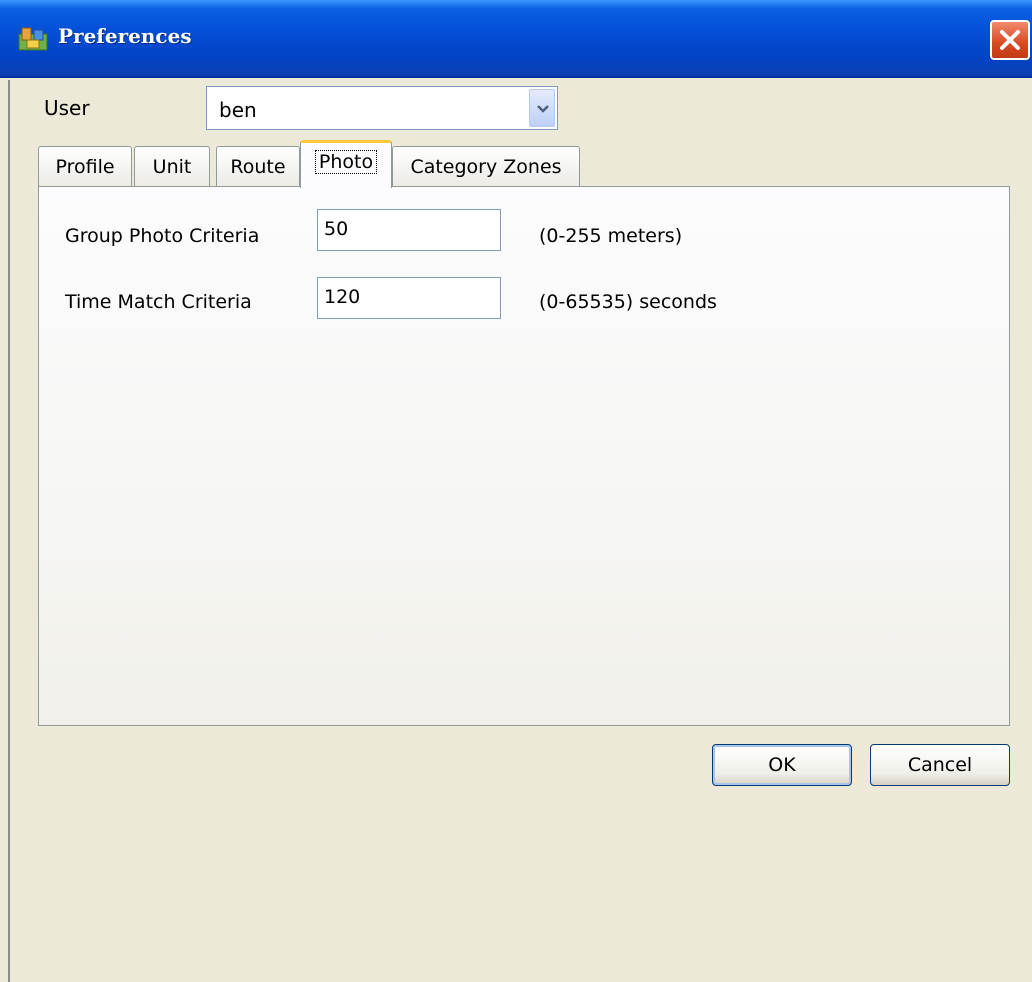 The image size is (1032, 982). I want to click on tab-unit: Unit, so click(172, 166).